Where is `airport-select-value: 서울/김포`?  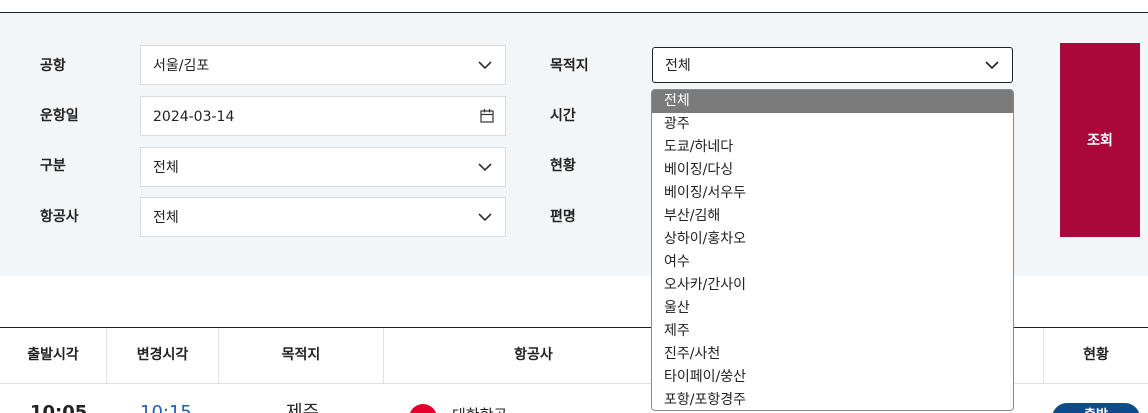
airport-select-value: 서울/김포 is located at coordinates (181, 66).